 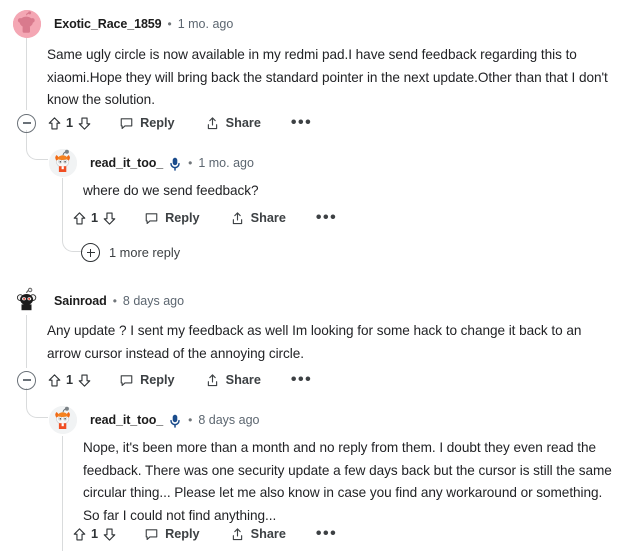 I want to click on expand-replies-button, so click(x=90, y=252).